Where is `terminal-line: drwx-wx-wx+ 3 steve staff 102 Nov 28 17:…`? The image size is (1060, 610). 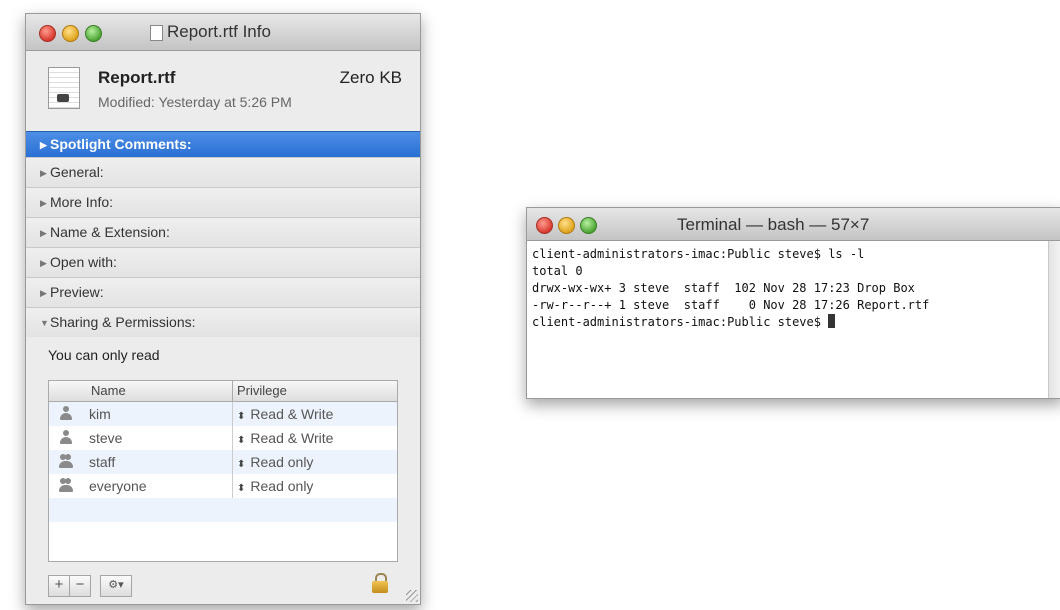
terminal-line: drwx-wx-wx+ 3 steve staff 102 Nov 28 17:… is located at coordinates (723, 288).